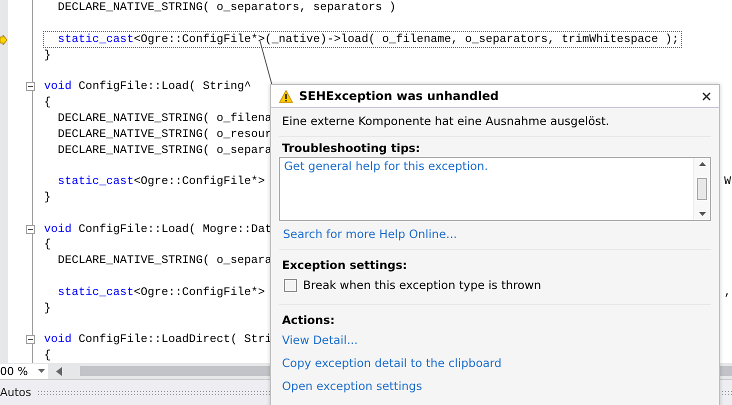  Describe the element at coordinates (59, 371) in the screenshot. I see `scroll-left-icon` at that location.